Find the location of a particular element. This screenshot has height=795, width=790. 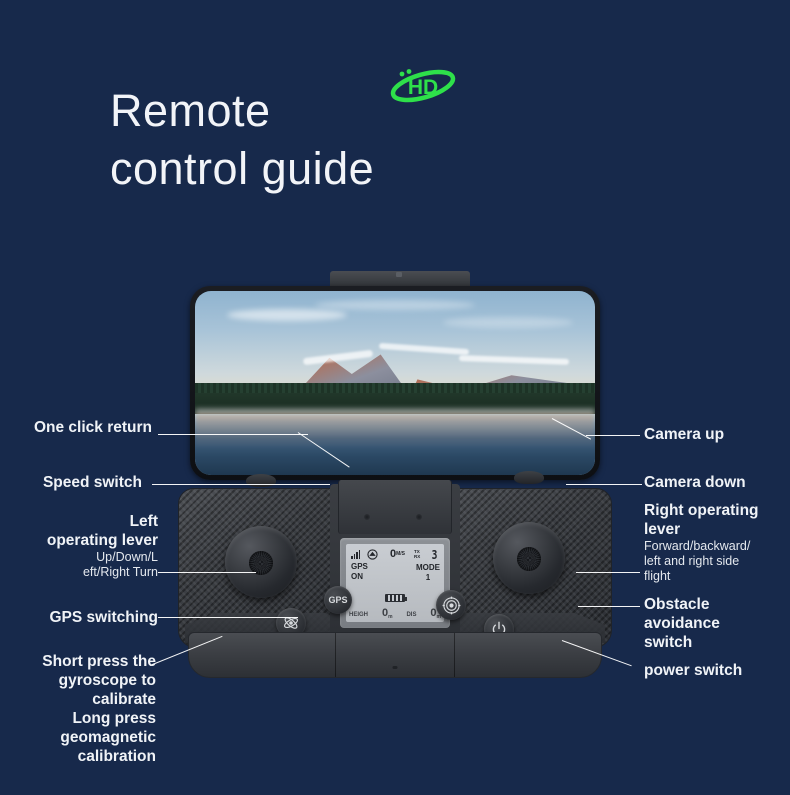

label-gyro-line5: geomagnetic is located at coordinates (108, 737).